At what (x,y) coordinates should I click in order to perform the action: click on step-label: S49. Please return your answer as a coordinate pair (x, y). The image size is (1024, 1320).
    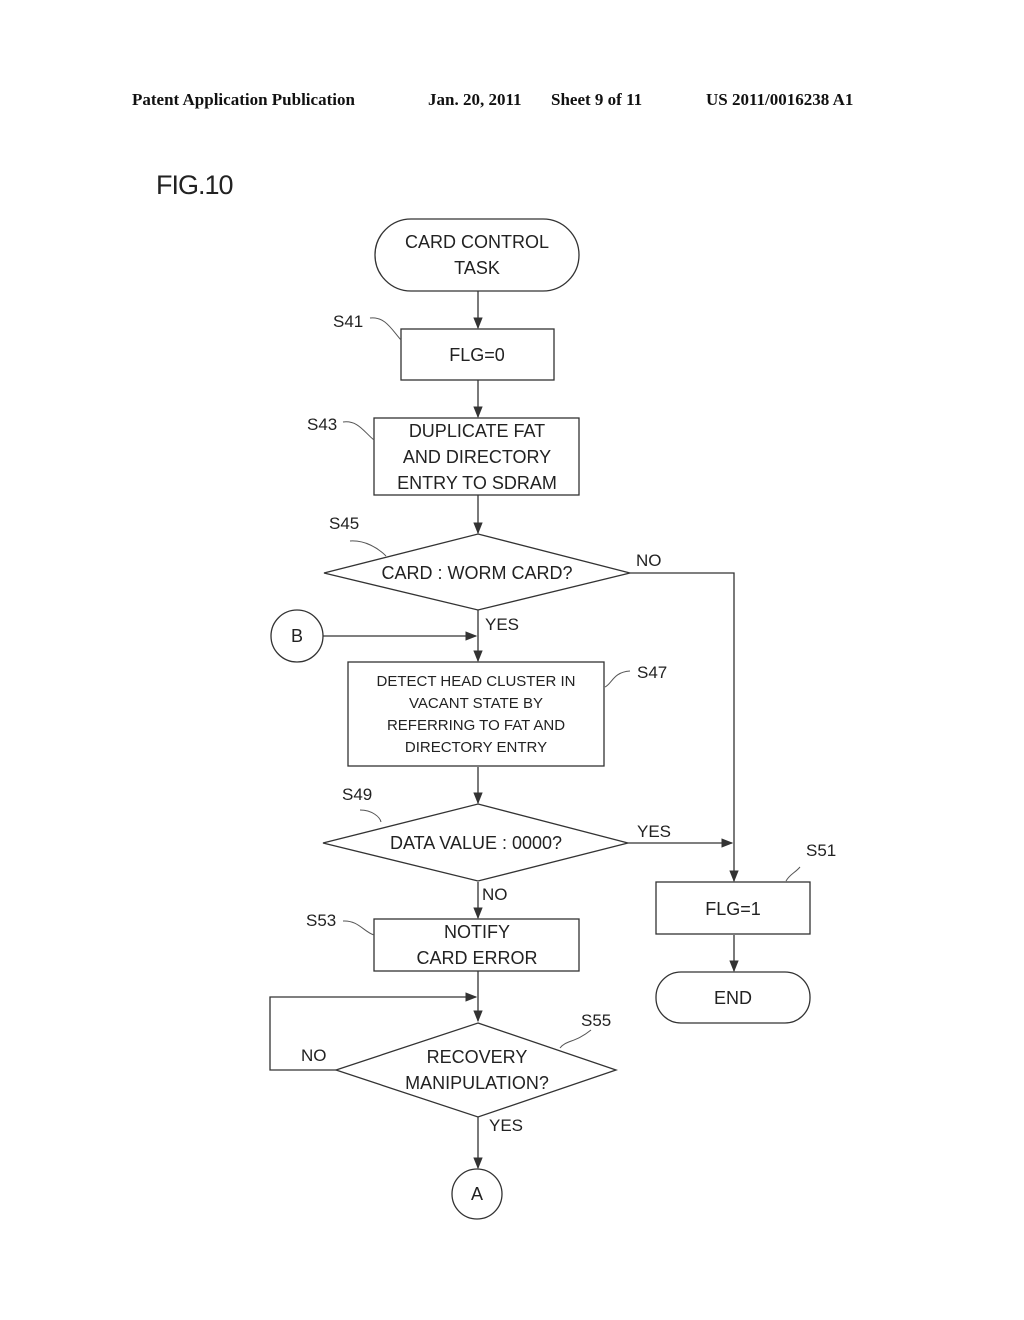
    Looking at the image, I should click on (357, 794).